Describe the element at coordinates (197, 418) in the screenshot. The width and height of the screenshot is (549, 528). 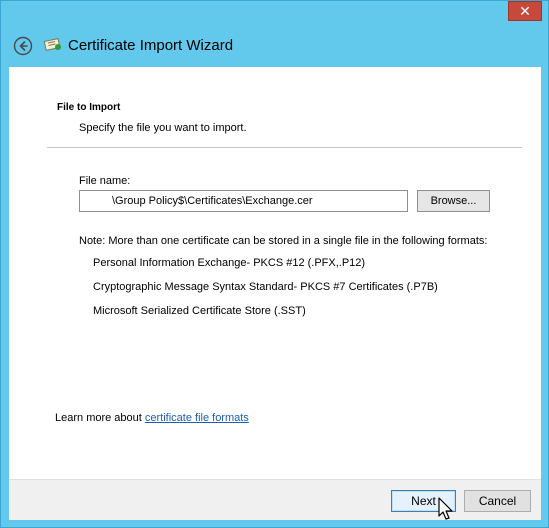
I see `certificate-formats-link: certificate file formats` at that location.